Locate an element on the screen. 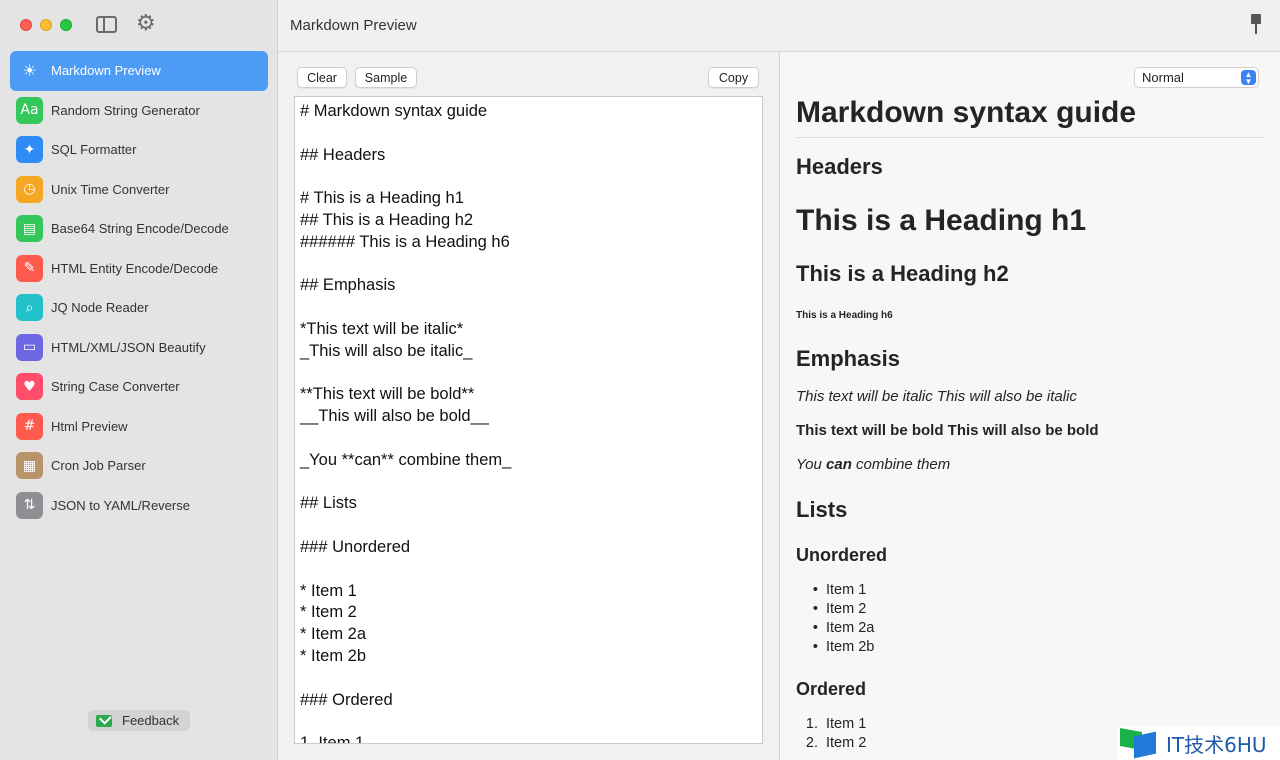  watermark: IT技术6HU is located at coordinates (1199, 743).